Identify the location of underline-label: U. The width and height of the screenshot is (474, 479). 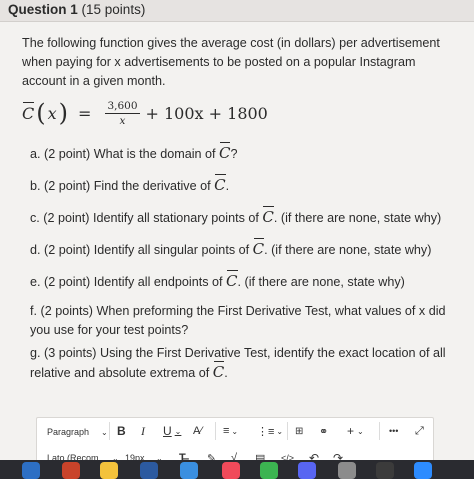
(167, 431).